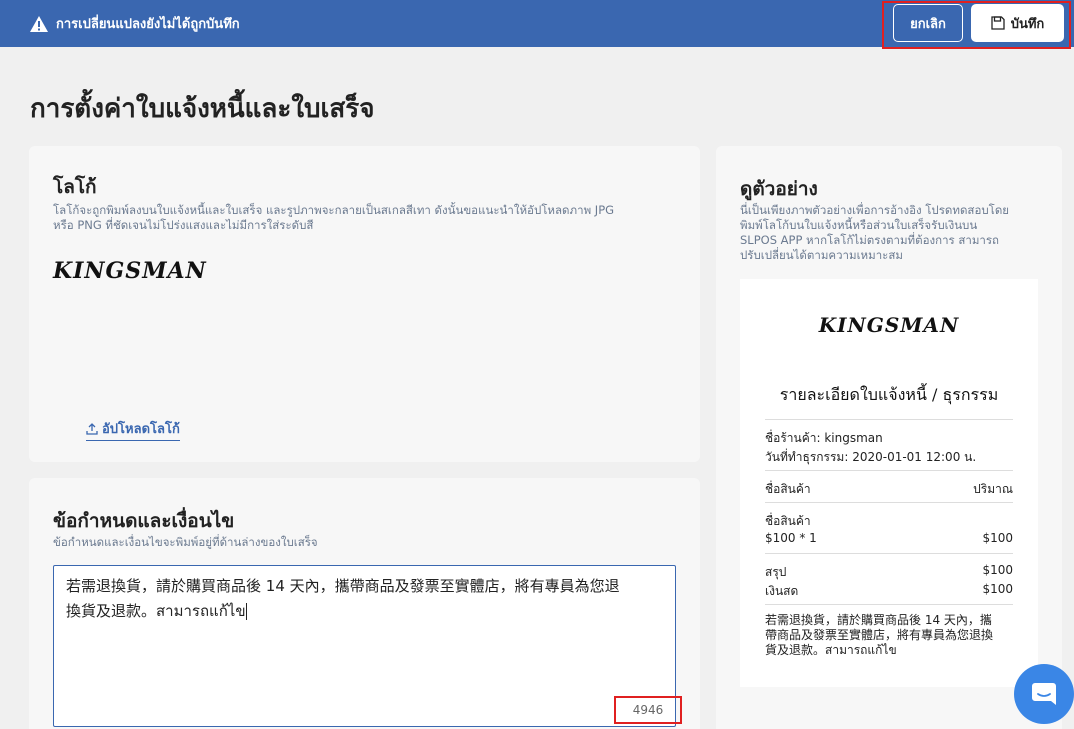 The height and width of the screenshot is (729, 1074). I want to click on save-button-label: บันทึก, so click(1027, 24).